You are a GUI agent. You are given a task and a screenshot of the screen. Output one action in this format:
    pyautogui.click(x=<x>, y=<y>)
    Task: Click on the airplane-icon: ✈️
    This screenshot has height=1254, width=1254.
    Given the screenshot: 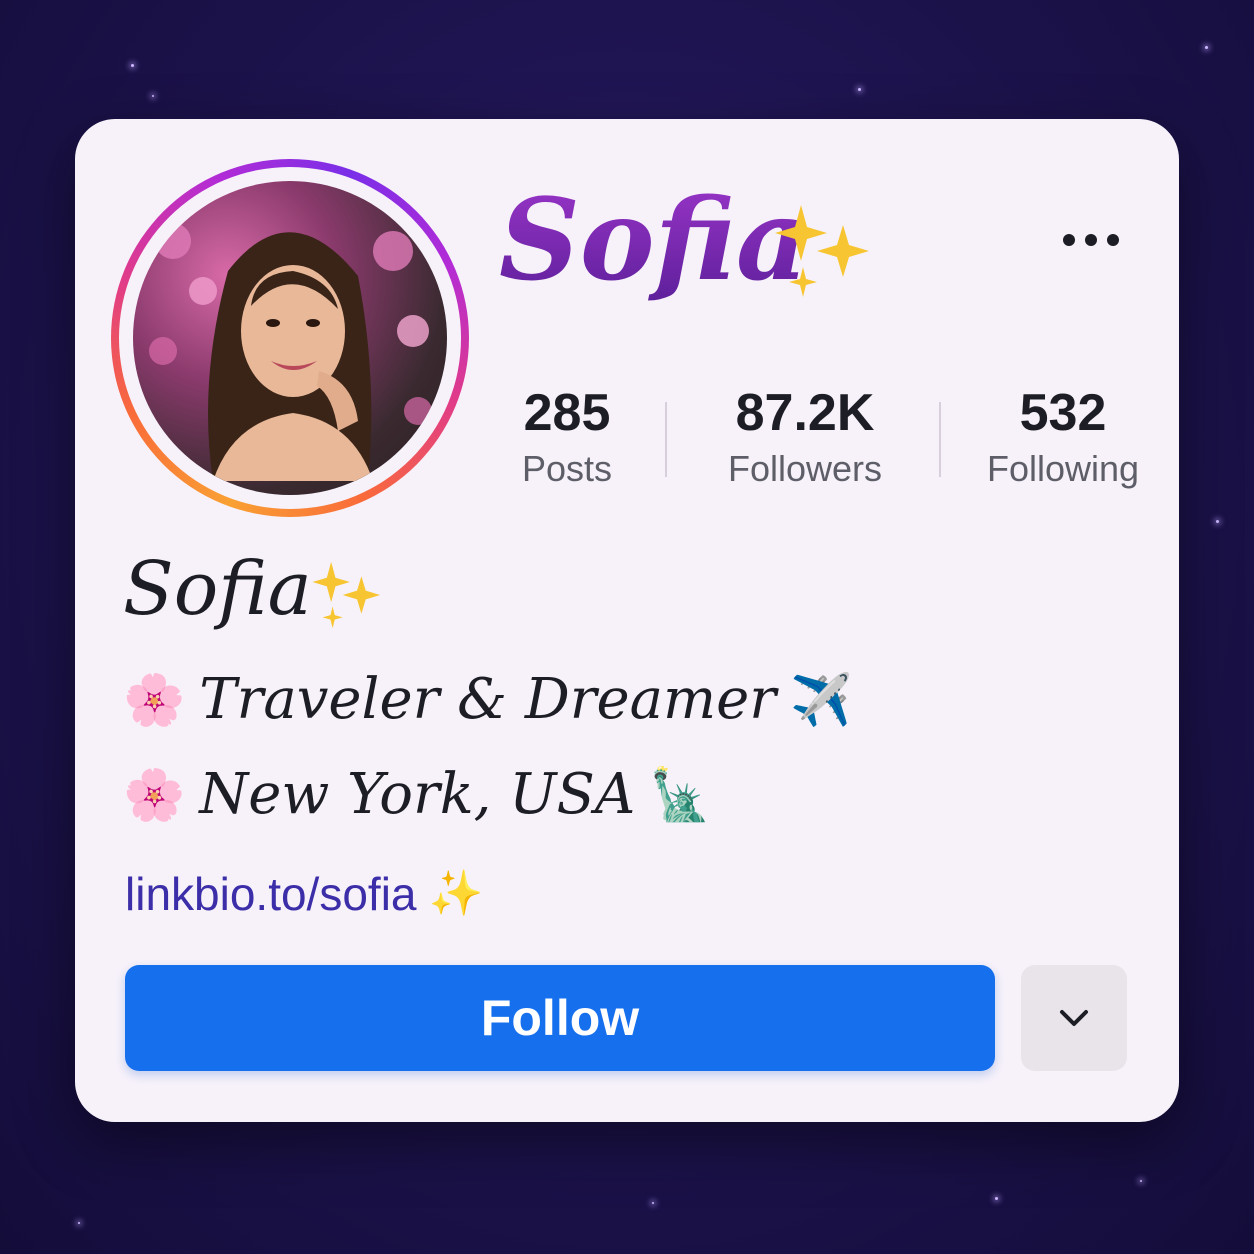 What is the action you would take?
    pyautogui.click(x=821, y=700)
    